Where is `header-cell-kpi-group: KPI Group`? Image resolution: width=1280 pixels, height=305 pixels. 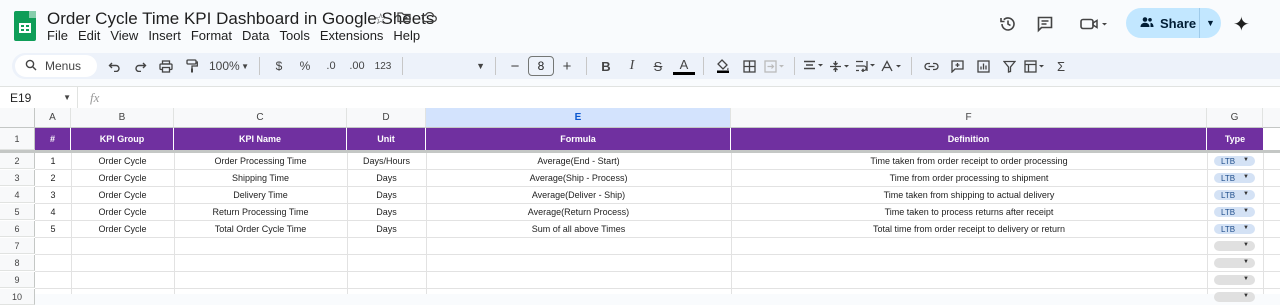 header-cell-kpi-group: KPI Group is located at coordinates (122, 139).